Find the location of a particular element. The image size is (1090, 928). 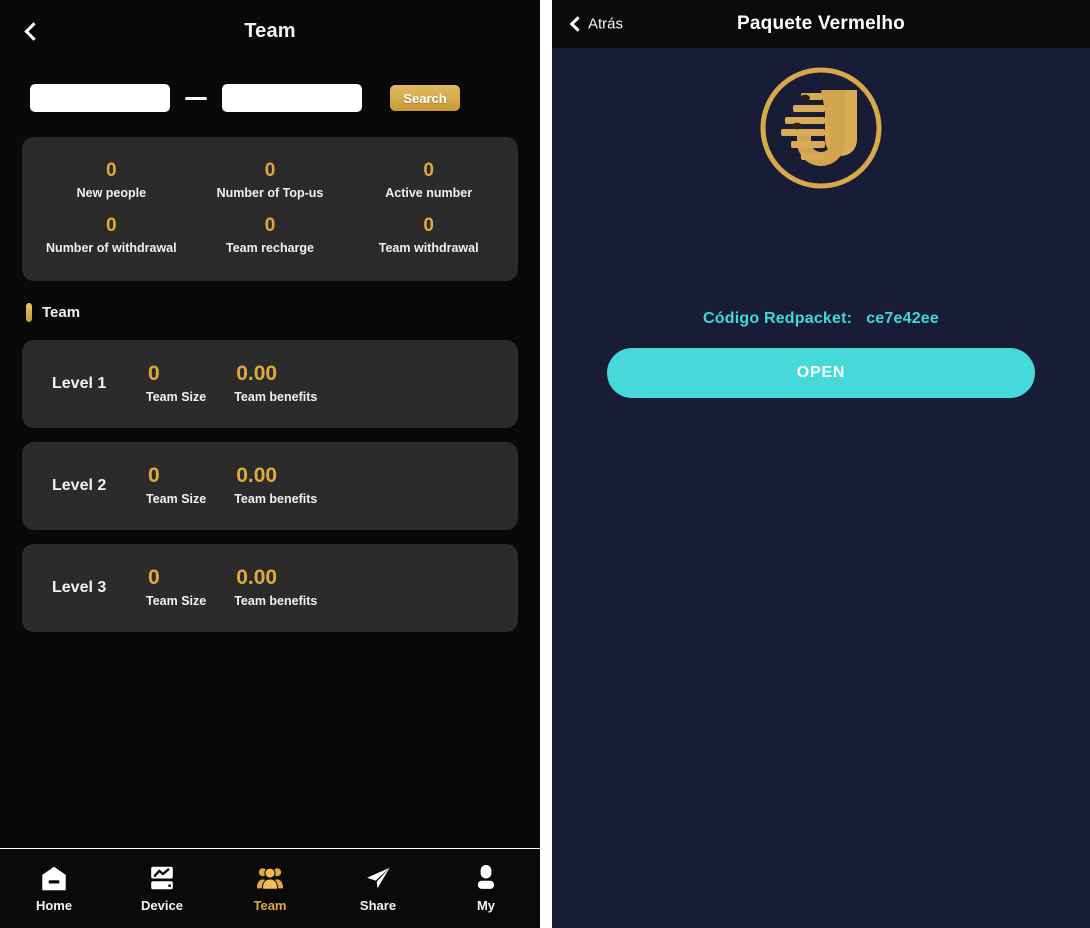

redpacket-code-line: Código Redpacket: ce7e42ee is located at coordinates (821, 319).